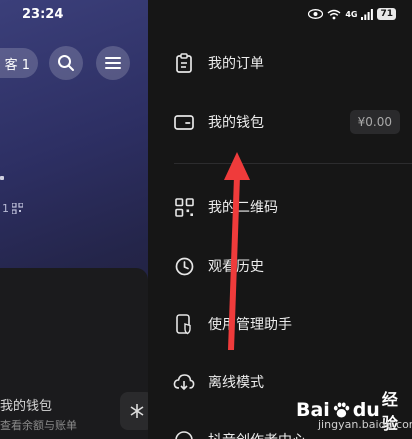  What do you see at coordinates (184, 434) in the screenshot?
I see `creator-icon` at bounding box center [184, 434].